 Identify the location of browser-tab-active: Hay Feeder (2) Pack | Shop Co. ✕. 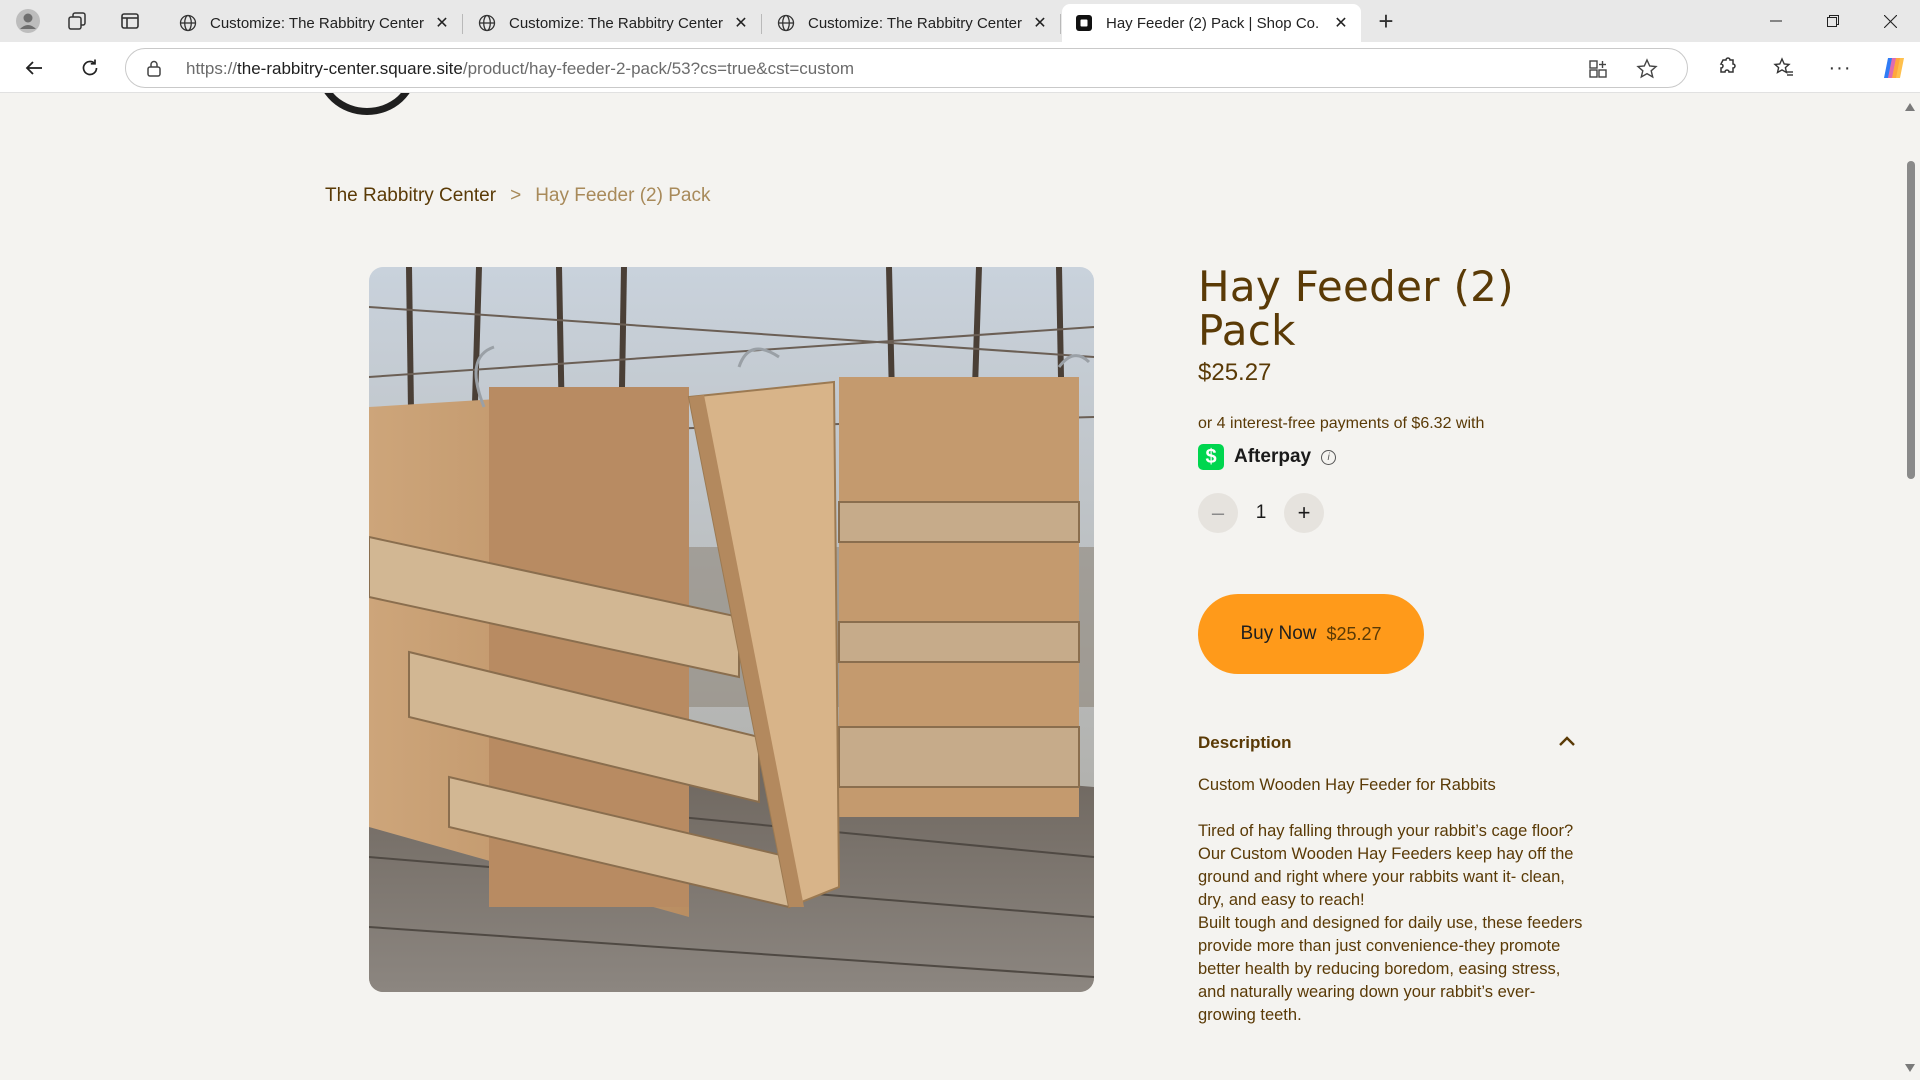
(1211, 23).